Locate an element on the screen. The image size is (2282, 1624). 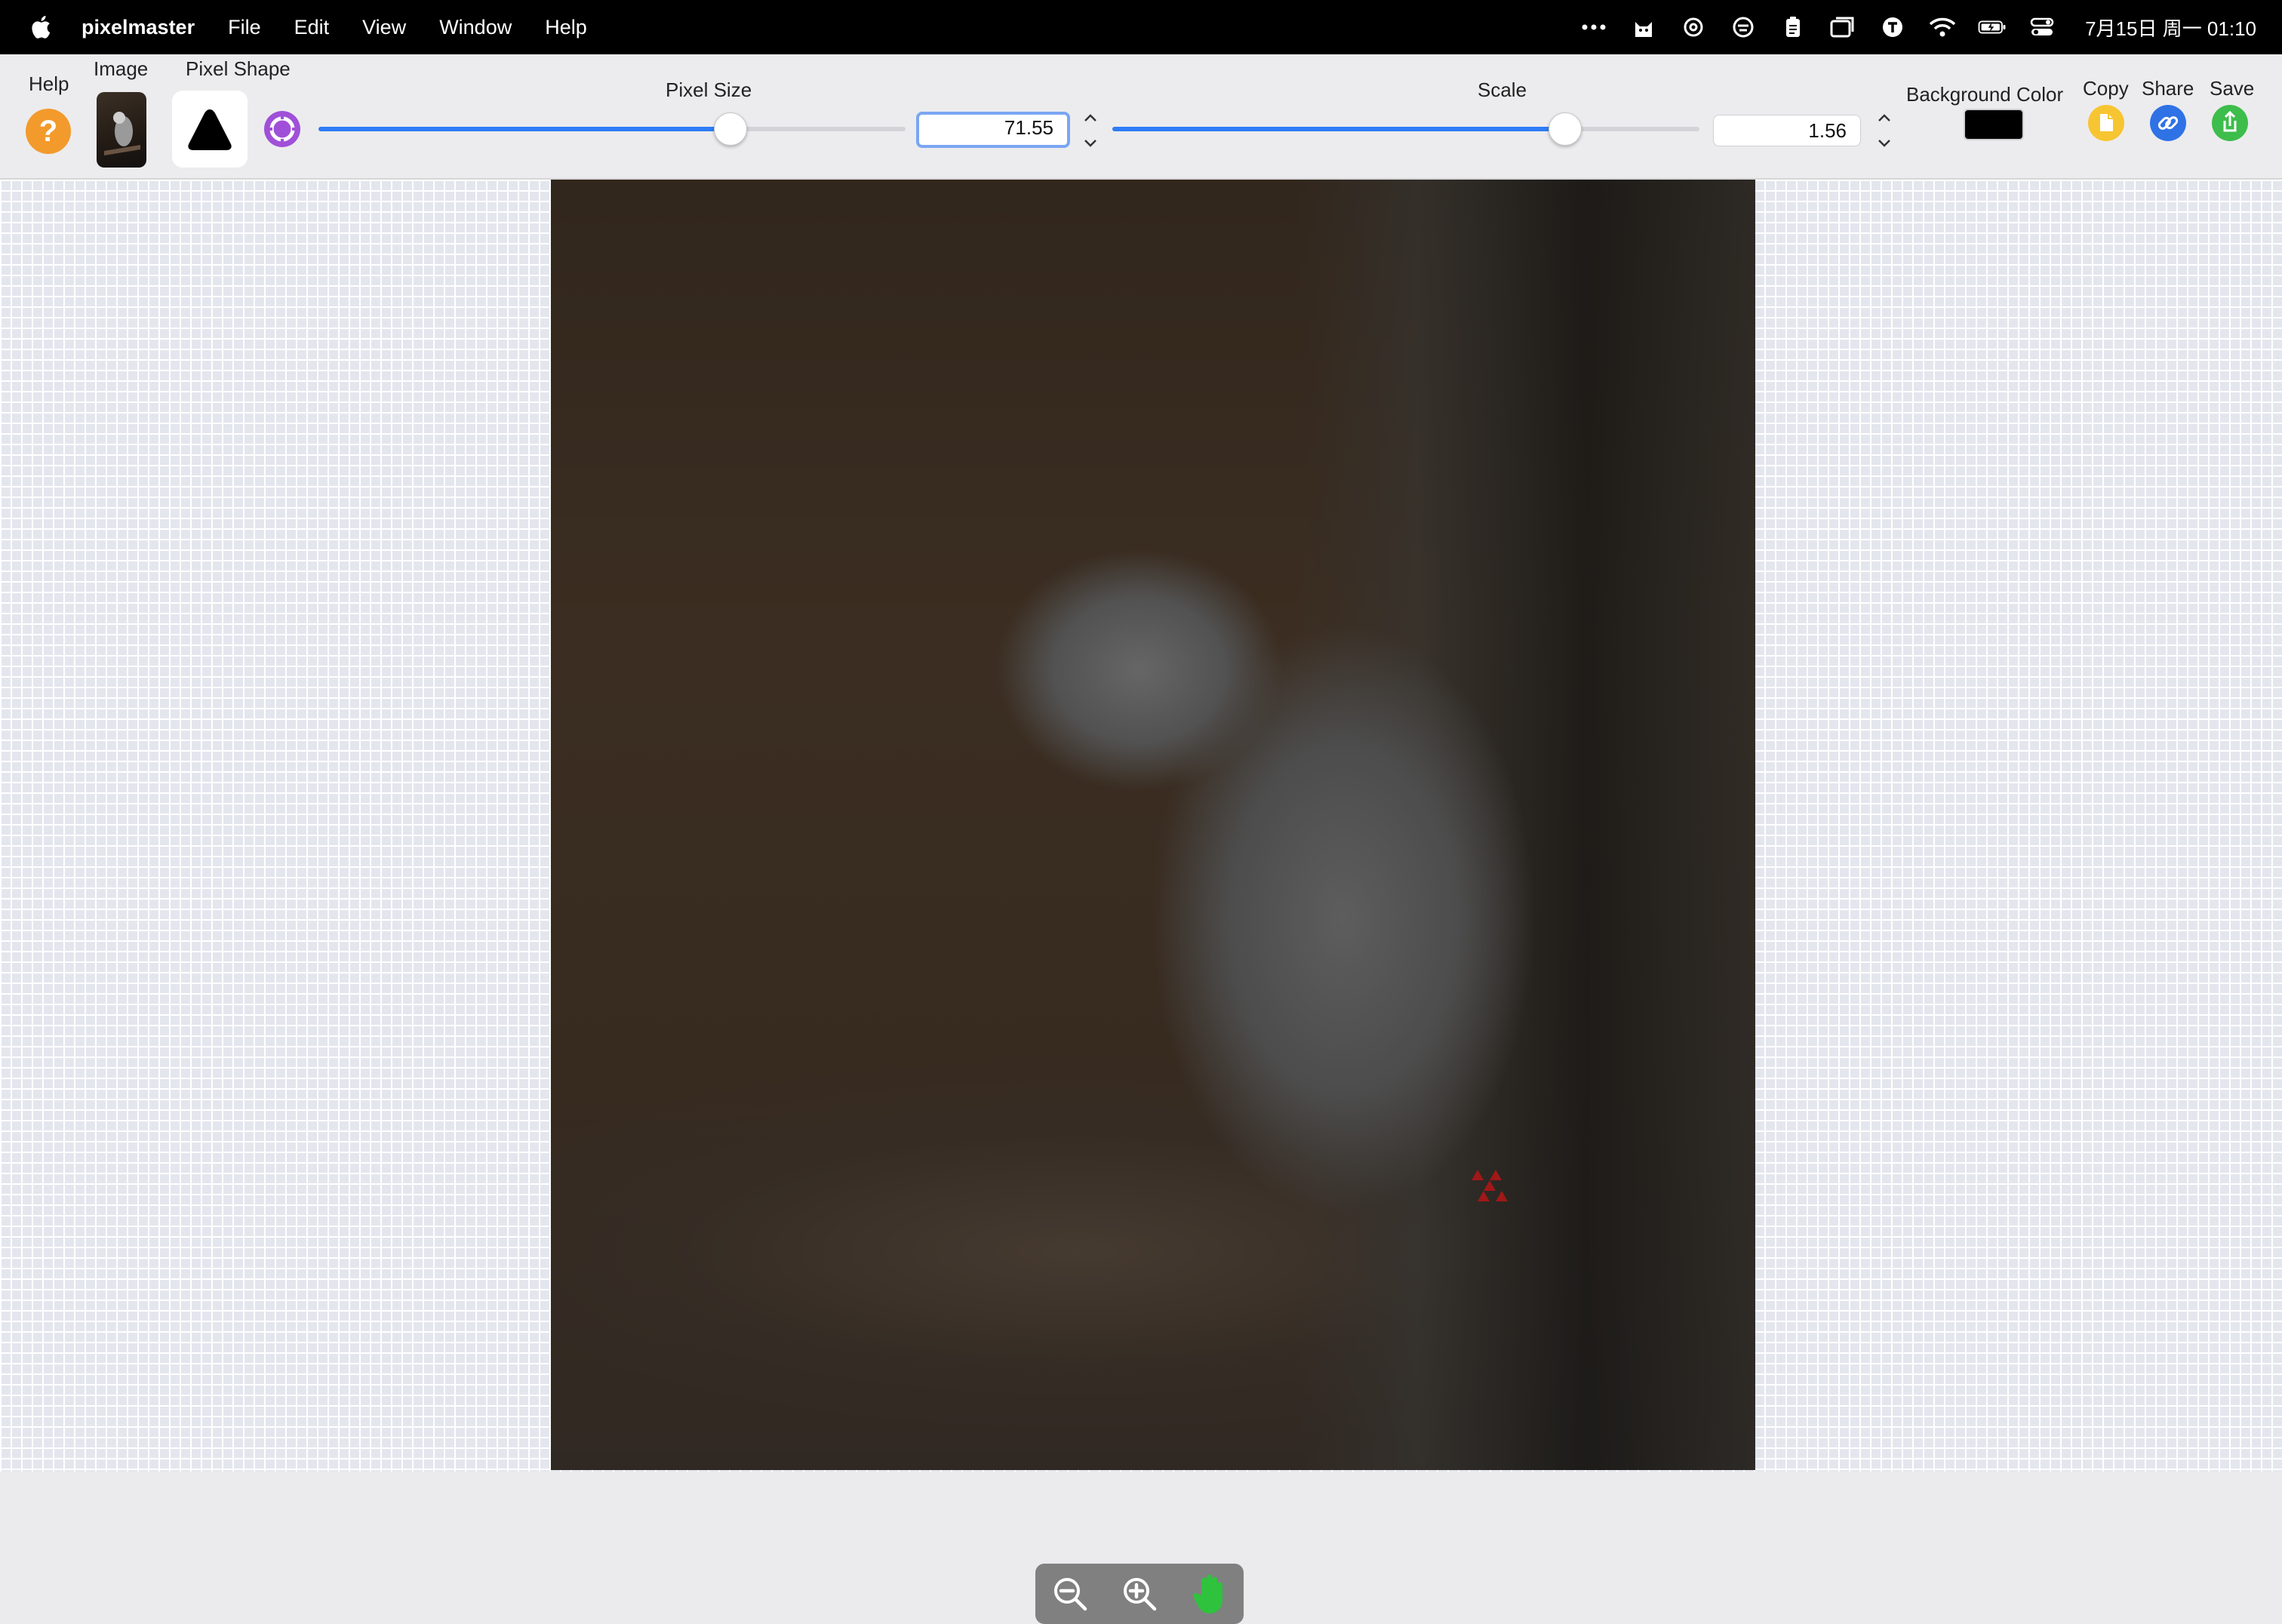
save-button is located at coordinates (2230, 123).